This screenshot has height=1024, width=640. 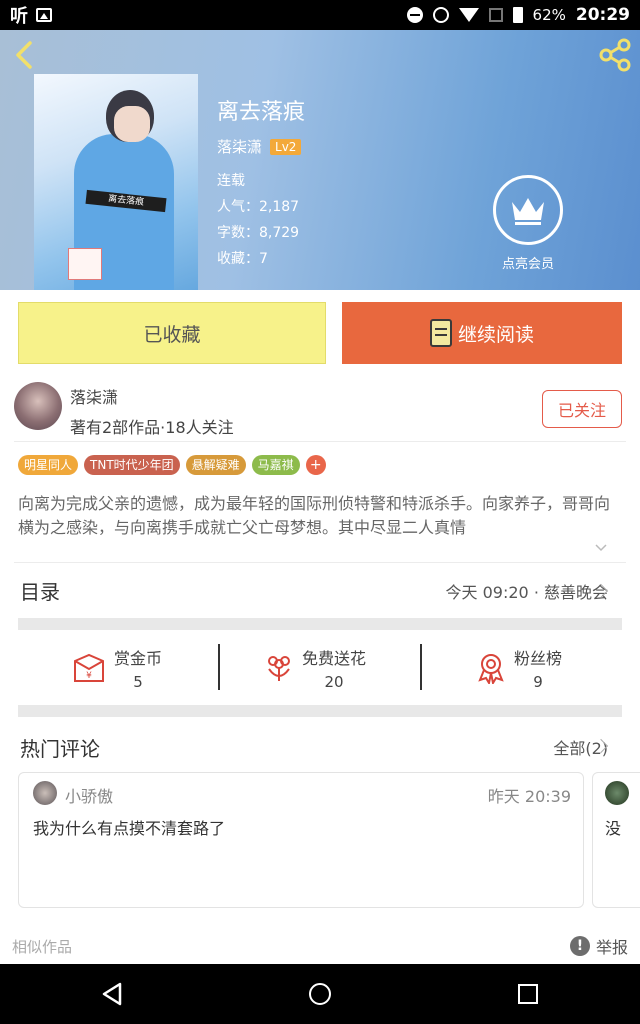 I want to click on battery-percent: 62%, so click(x=549, y=15).